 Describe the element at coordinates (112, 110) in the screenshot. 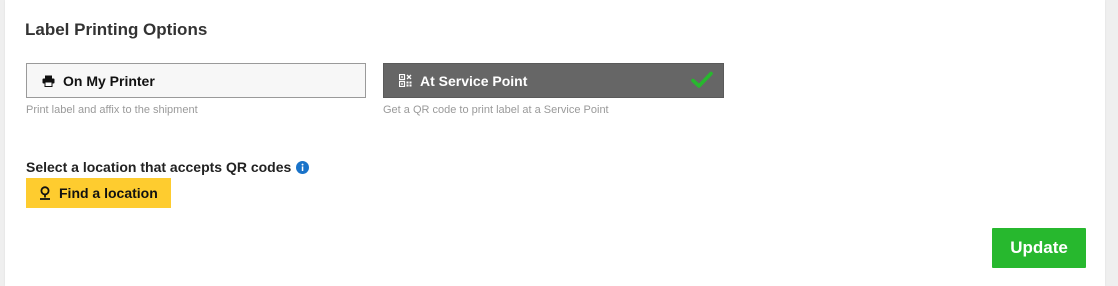

I see `option-hint: Print label and affix to the shipment` at that location.